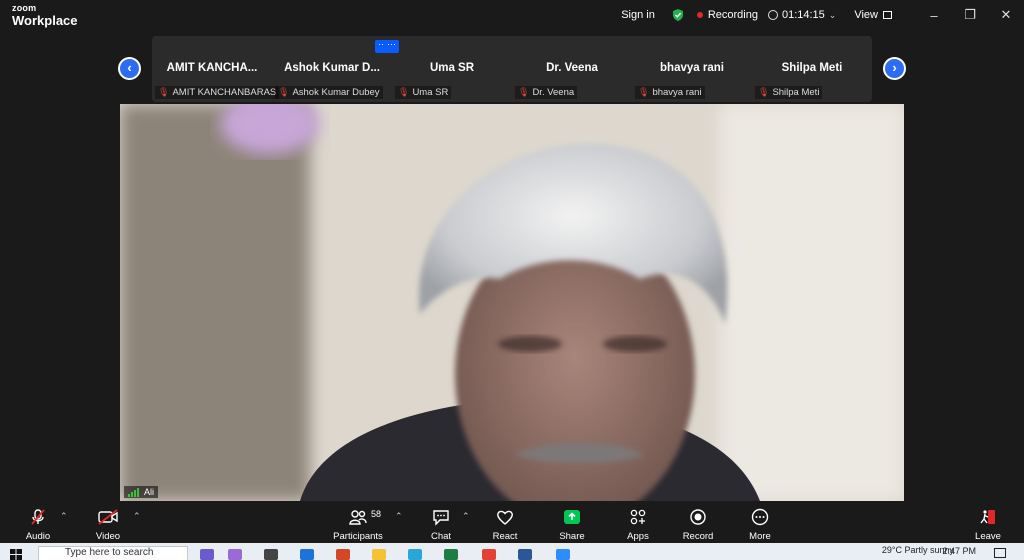  Describe the element at coordinates (24, 8) in the screenshot. I see `brand-small: zoom` at that location.